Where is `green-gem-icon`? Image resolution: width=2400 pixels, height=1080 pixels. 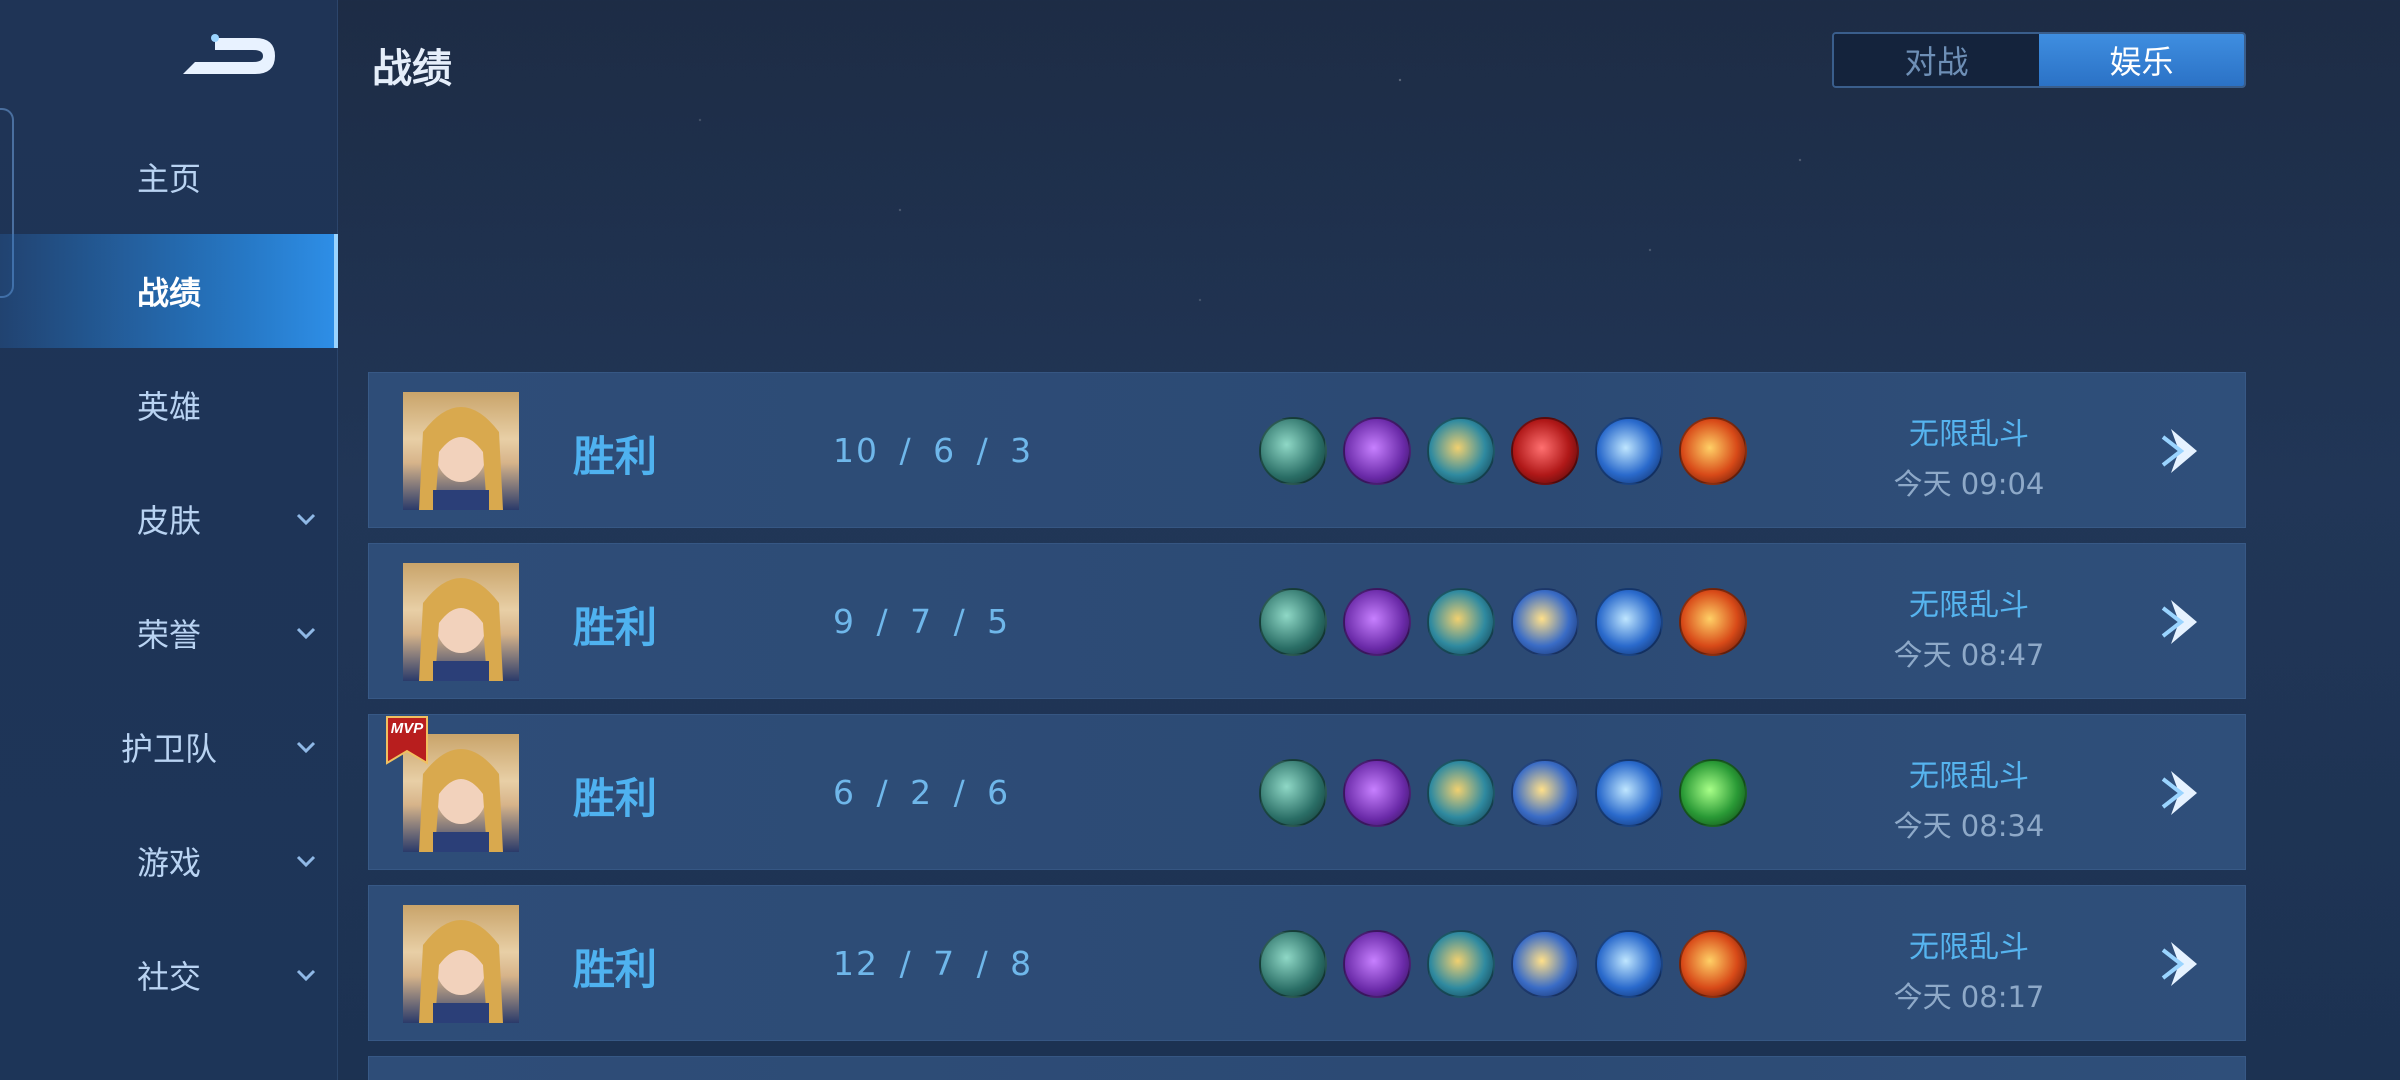
green-gem-icon is located at coordinates (1713, 793).